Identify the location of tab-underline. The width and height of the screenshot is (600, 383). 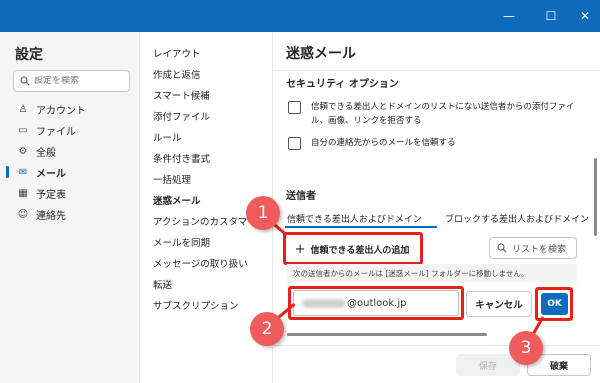
(361, 227).